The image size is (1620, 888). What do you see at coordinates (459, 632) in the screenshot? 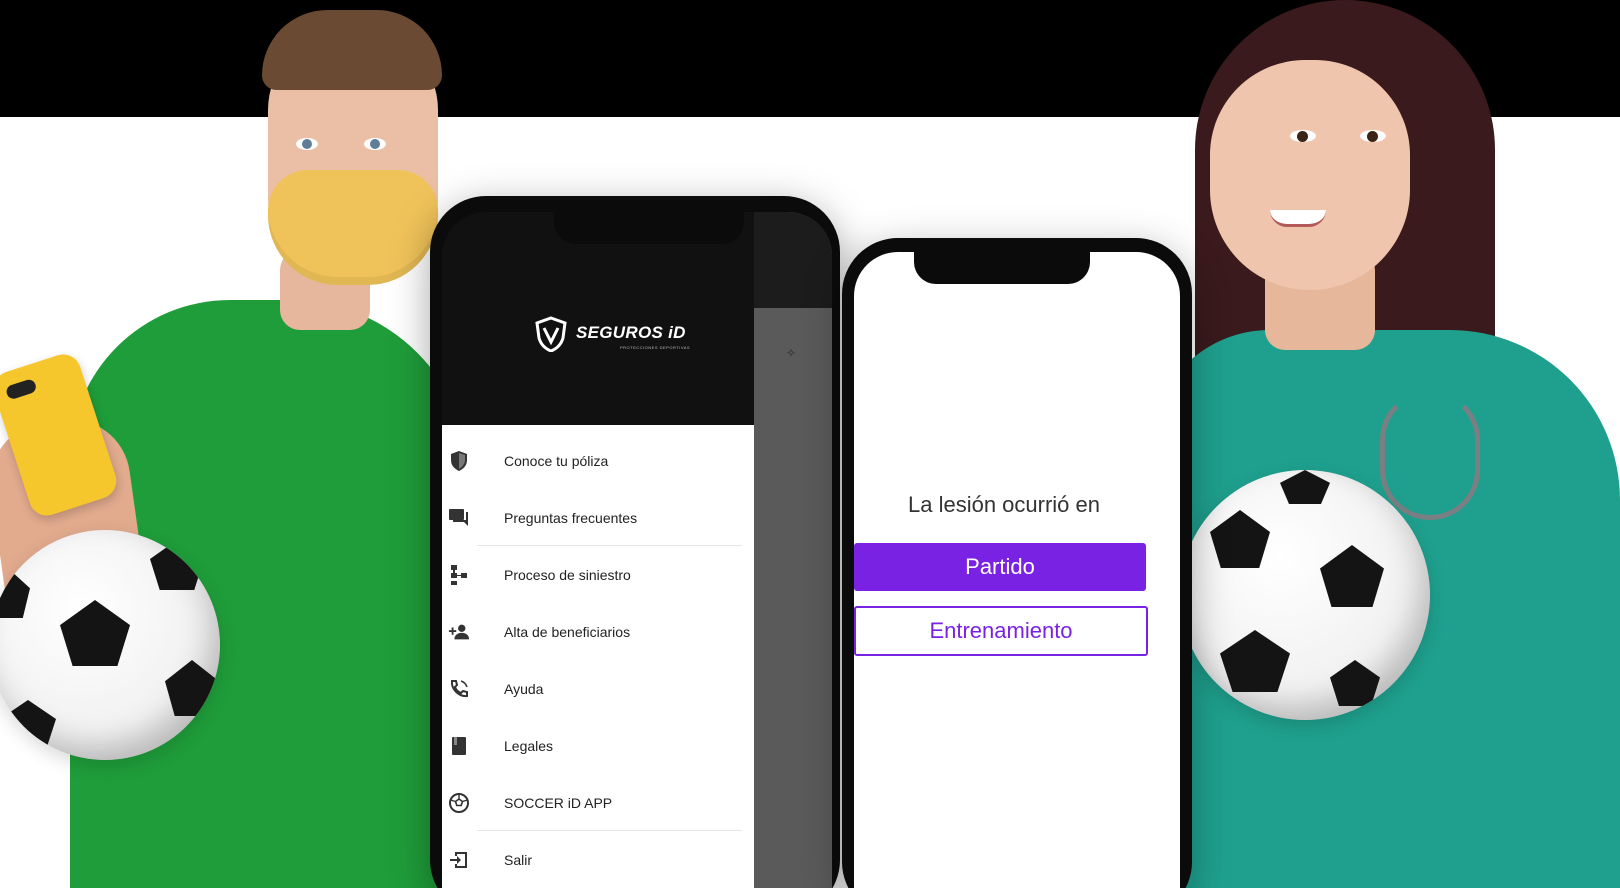
I see `add-person-icon` at bounding box center [459, 632].